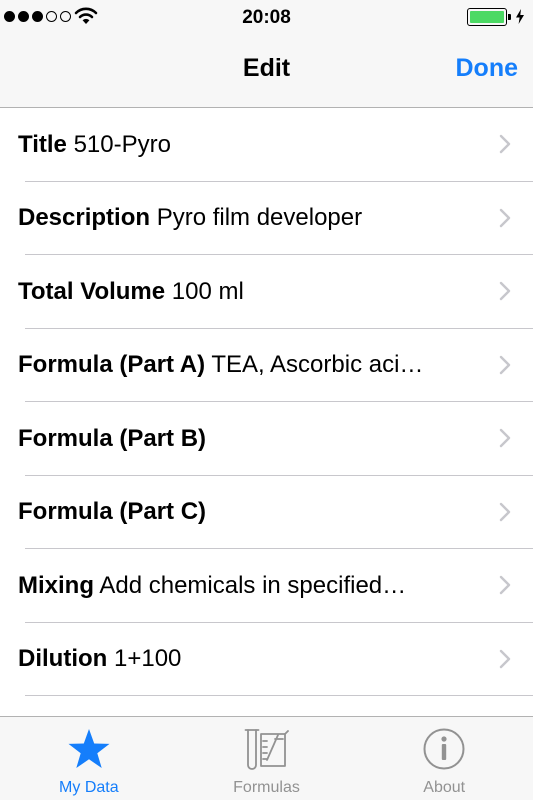 Image resolution: width=533 pixels, height=800 pixels. Describe the element at coordinates (487, 68) in the screenshot. I see `done-button: Done` at that location.